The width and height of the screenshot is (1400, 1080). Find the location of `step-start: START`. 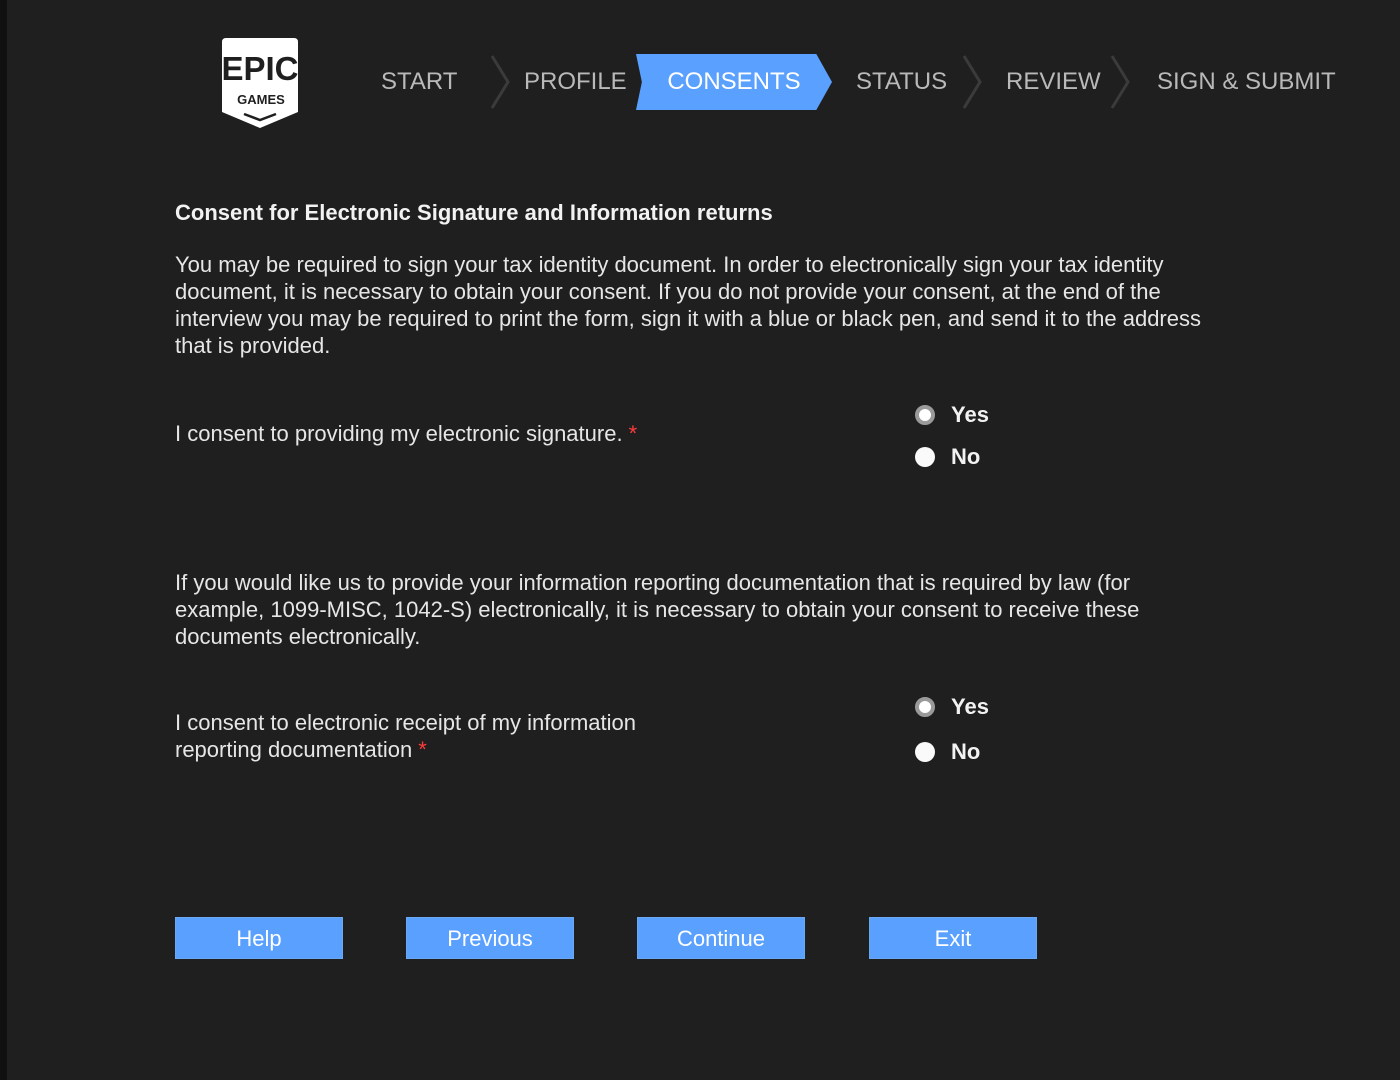

step-start: START is located at coordinates (419, 81).